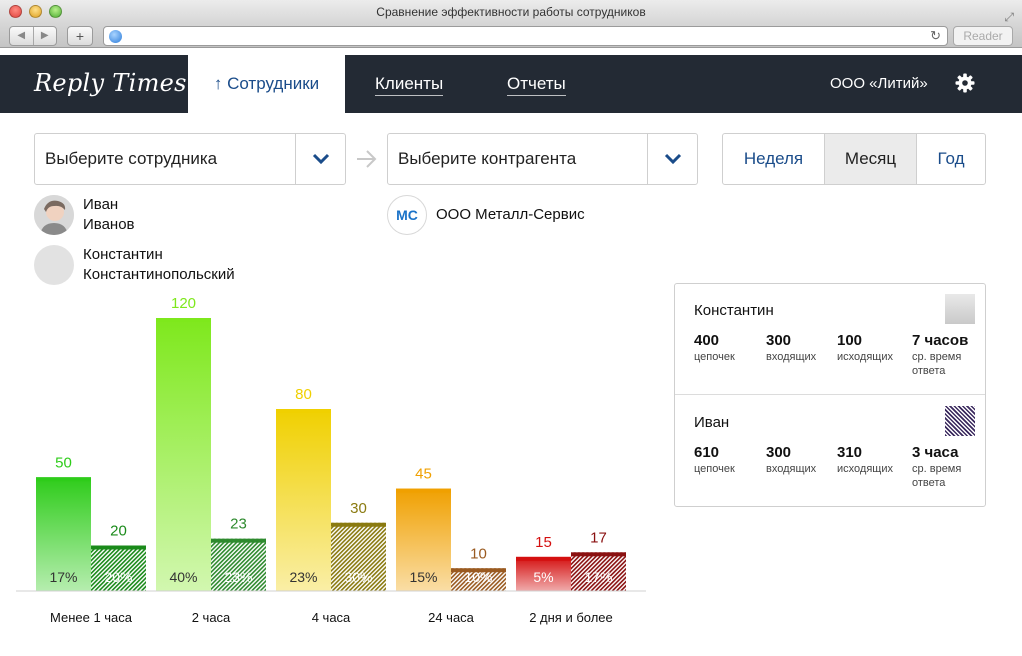  What do you see at coordinates (22, 36) in the screenshot?
I see `back-icon: ◀` at bounding box center [22, 36].